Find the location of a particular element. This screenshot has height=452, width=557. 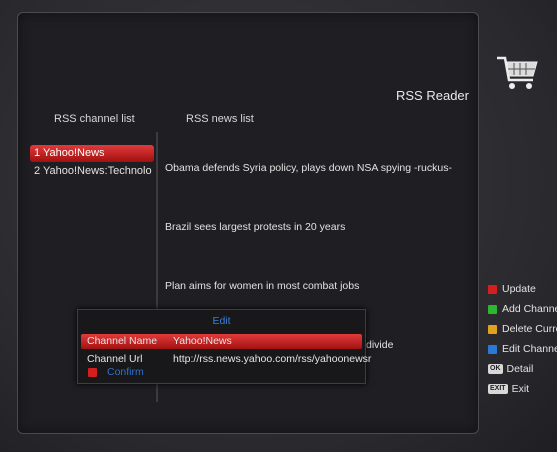

shopping-cart-icon is located at coordinates (517, 72).